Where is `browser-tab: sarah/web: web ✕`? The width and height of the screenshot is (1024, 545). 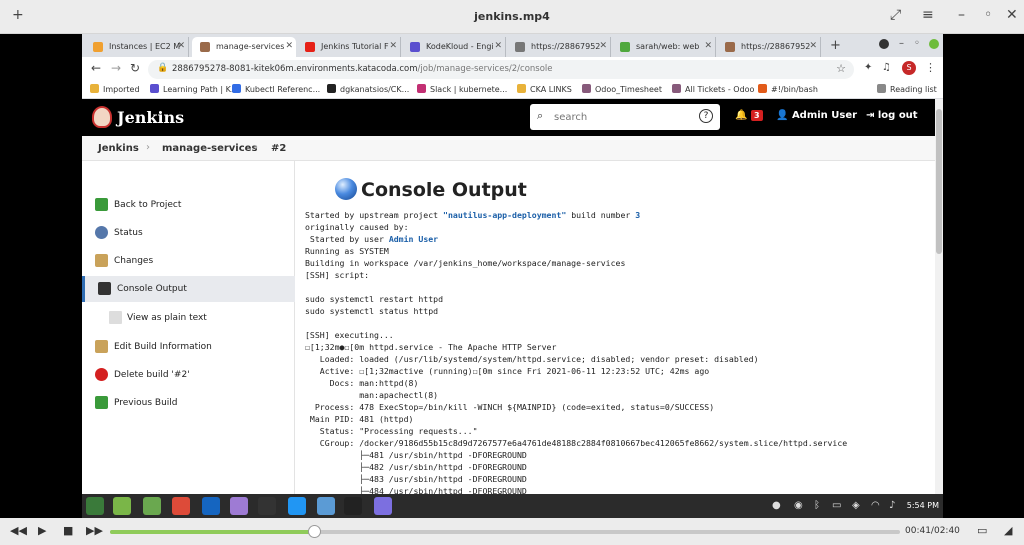
browser-tab: sarah/web: web ✕ is located at coordinates (664, 47).